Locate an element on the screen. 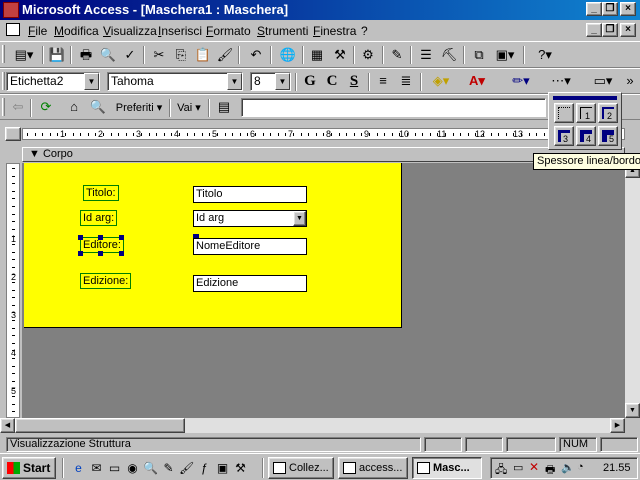  combobox-id-arg: Id arg ▼ is located at coordinates (250, 218).